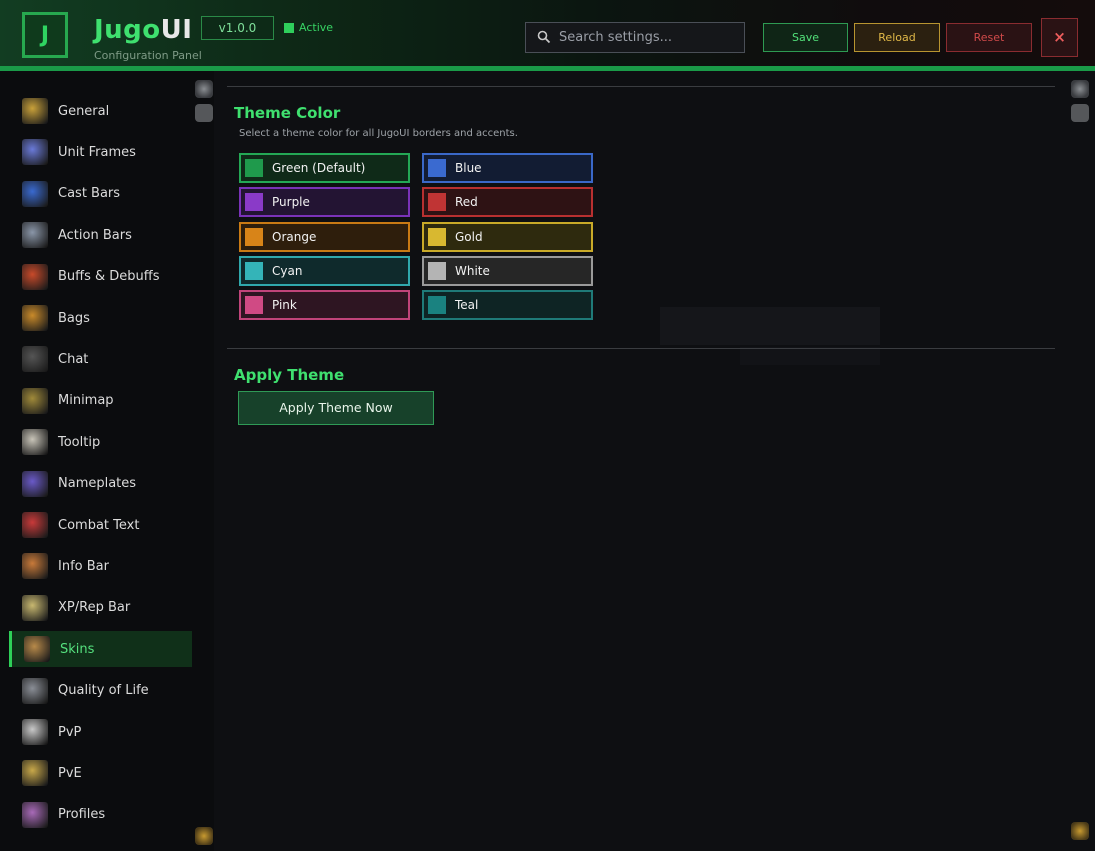 The height and width of the screenshot is (851, 1095). I want to click on pvp-icon, so click(35, 732).